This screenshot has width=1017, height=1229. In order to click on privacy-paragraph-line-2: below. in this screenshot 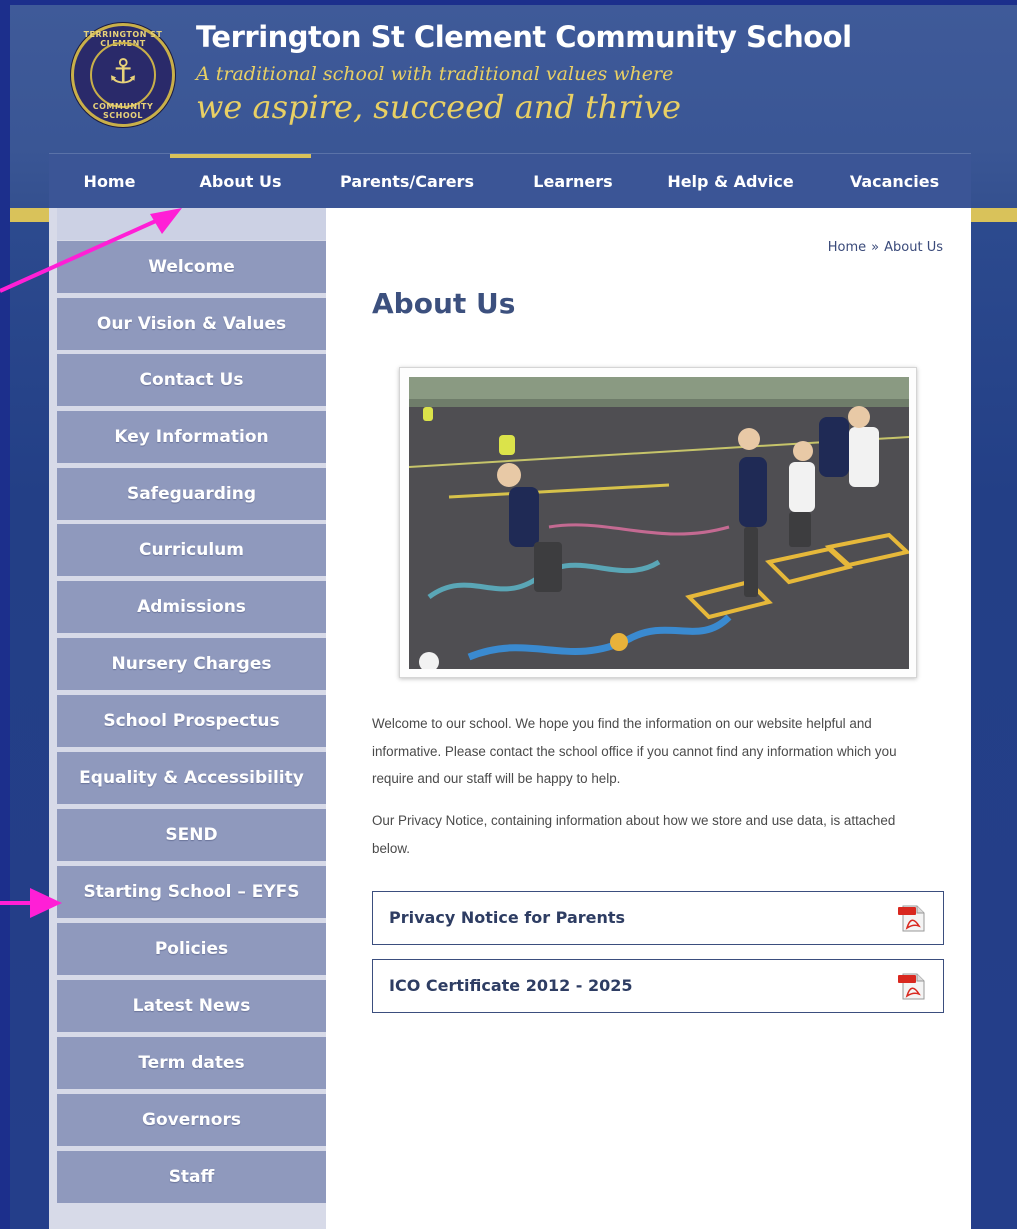, I will do `click(391, 848)`.